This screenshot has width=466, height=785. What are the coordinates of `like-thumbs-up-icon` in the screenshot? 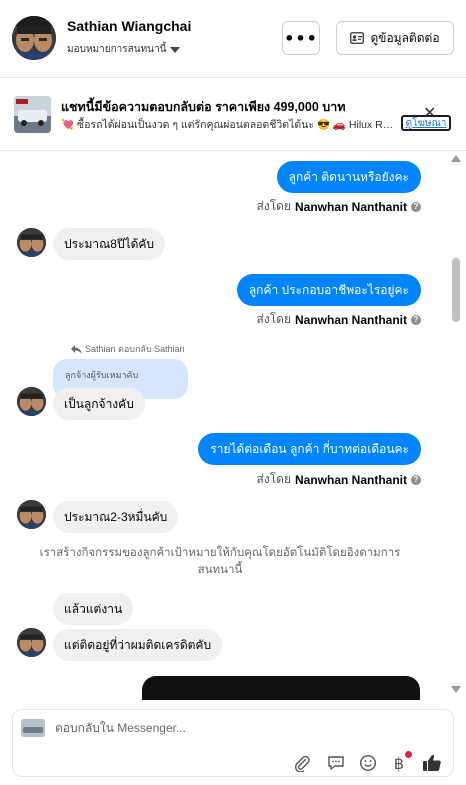 It's located at (432, 763).